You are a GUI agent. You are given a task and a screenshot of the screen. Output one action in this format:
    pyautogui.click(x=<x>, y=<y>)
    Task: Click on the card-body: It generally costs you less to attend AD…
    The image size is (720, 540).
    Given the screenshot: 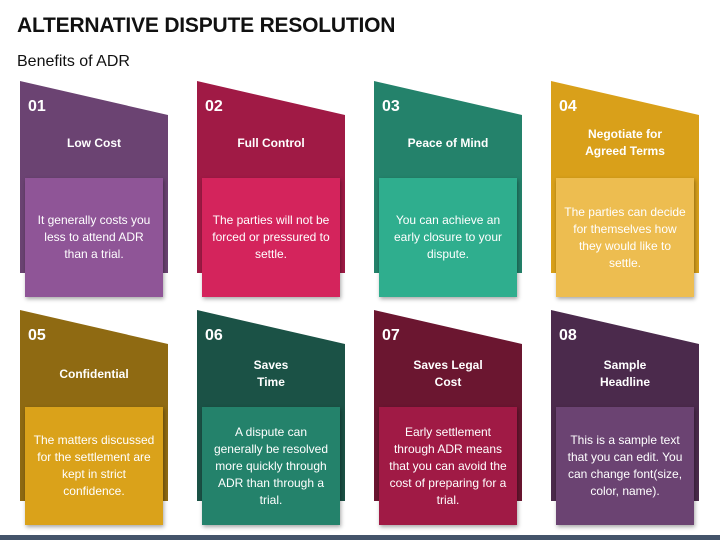 What is the action you would take?
    pyautogui.click(x=94, y=237)
    